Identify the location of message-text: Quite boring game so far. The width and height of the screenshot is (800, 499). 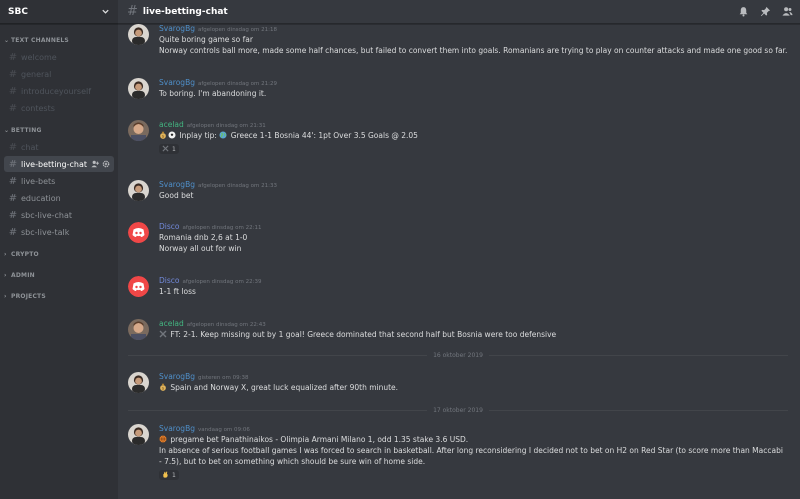
(206, 39).